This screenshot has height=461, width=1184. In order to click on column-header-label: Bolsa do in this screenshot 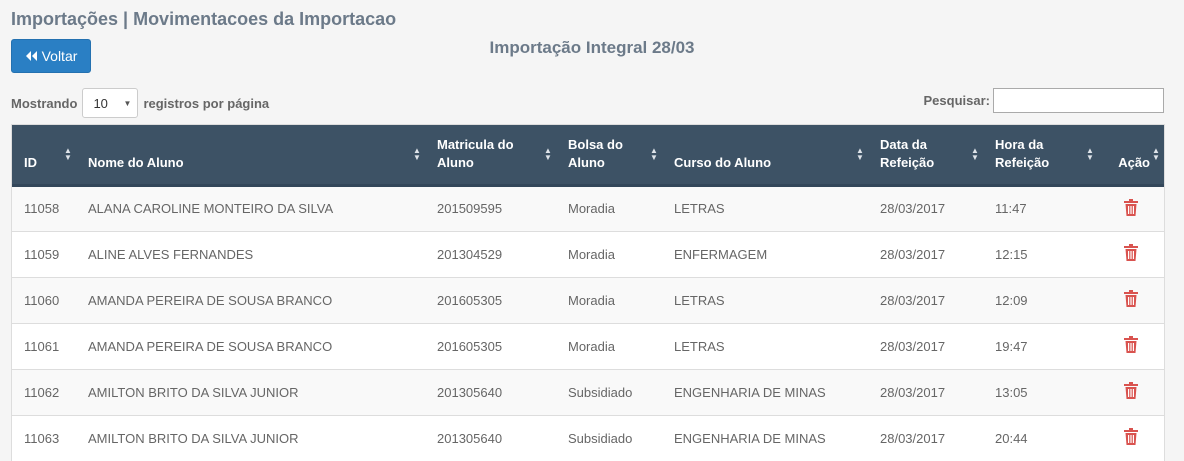, I will do `click(595, 144)`.